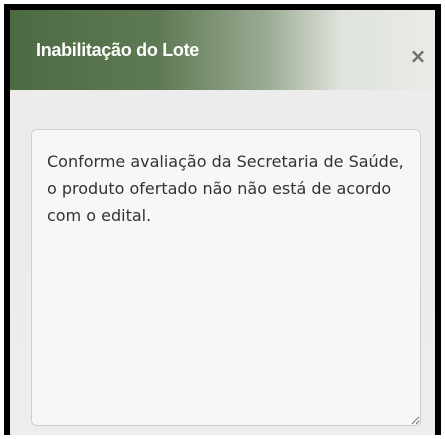 The image size is (445, 439). I want to click on modal-title: Inabilitação do Lote, so click(118, 50).